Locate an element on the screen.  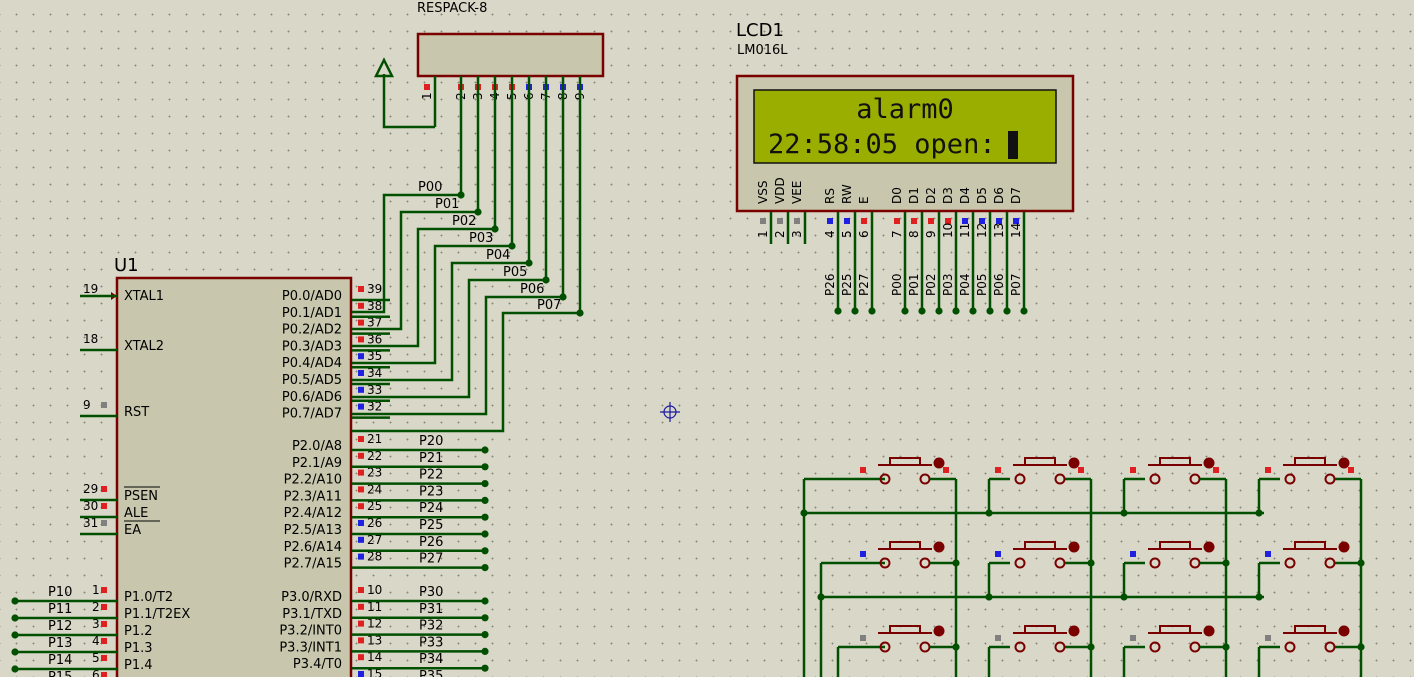
lcd-pin-number: 10 is located at coordinates (948, 230).